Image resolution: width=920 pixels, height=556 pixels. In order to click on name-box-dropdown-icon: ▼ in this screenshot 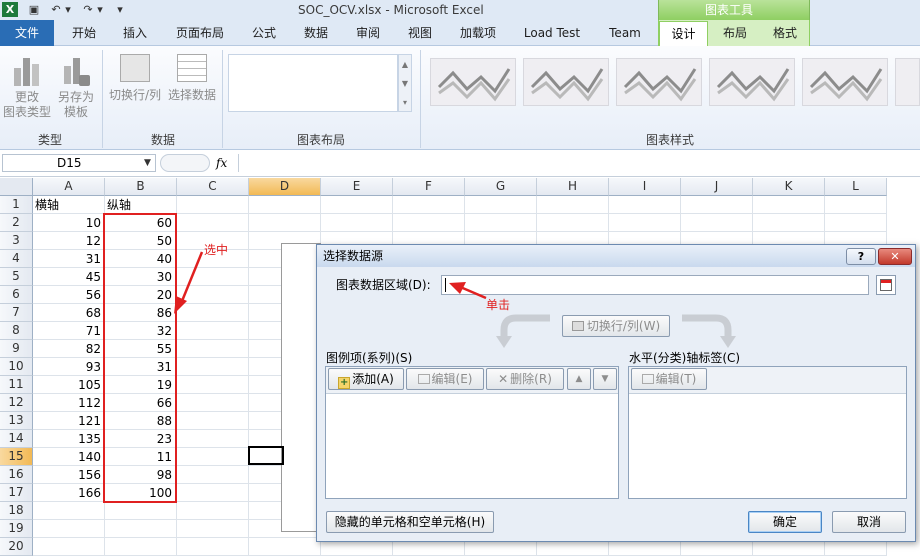, I will do `click(149, 163)`.